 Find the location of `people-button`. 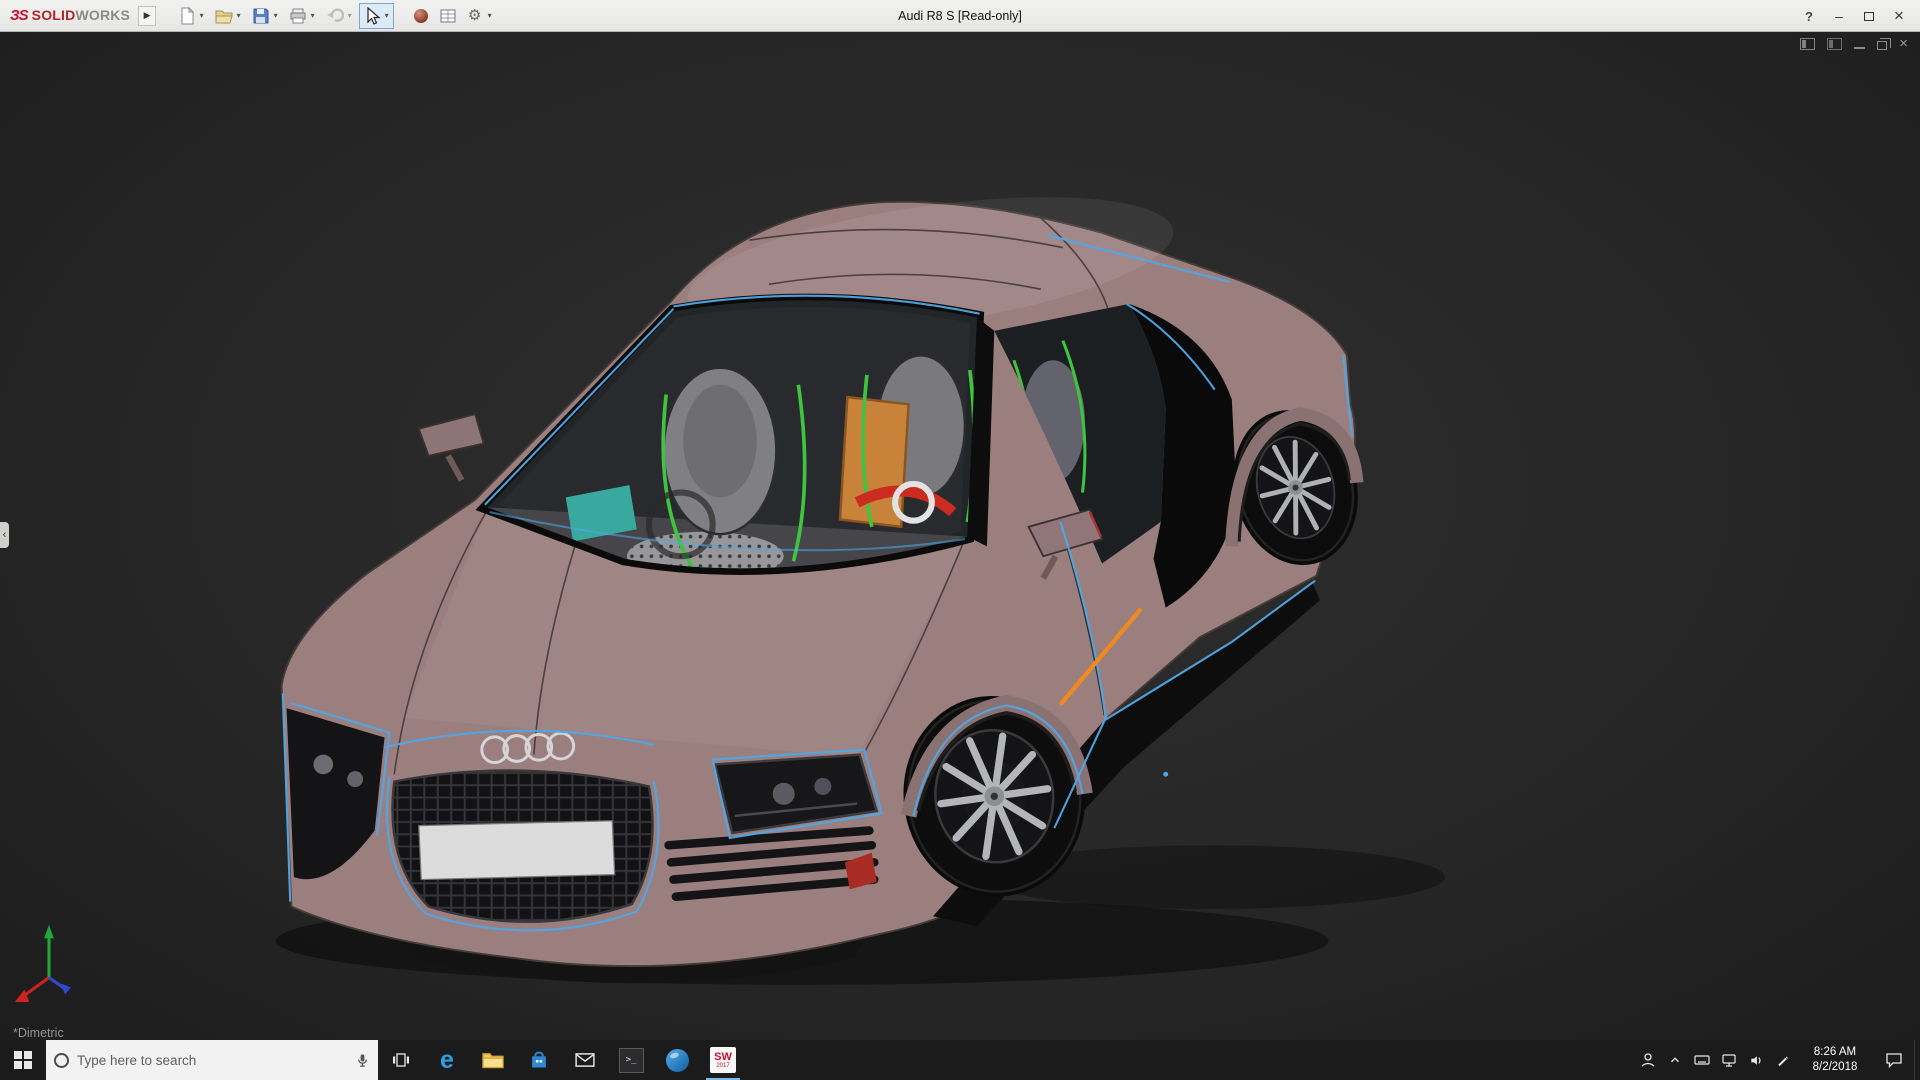

people-button is located at coordinates (1647, 1060).